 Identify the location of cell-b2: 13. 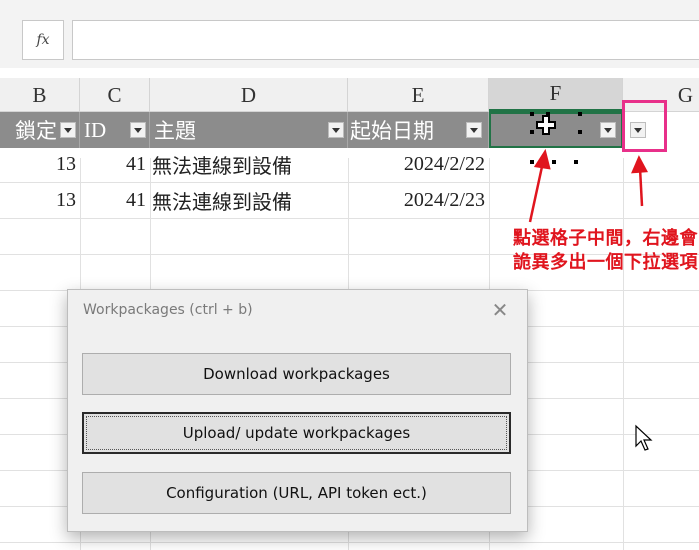
(40, 164).